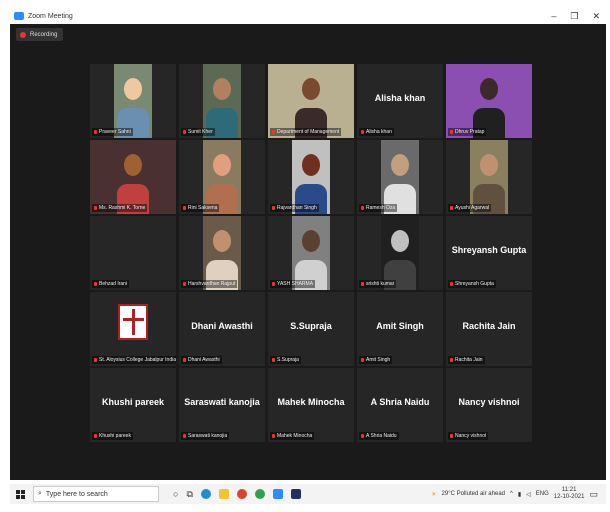 The width and height of the screenshot is (610, 512). Describe the element at coordinates (381, 208) in the screenshot. I see `participant-name: Ramesh Oza` at that location.